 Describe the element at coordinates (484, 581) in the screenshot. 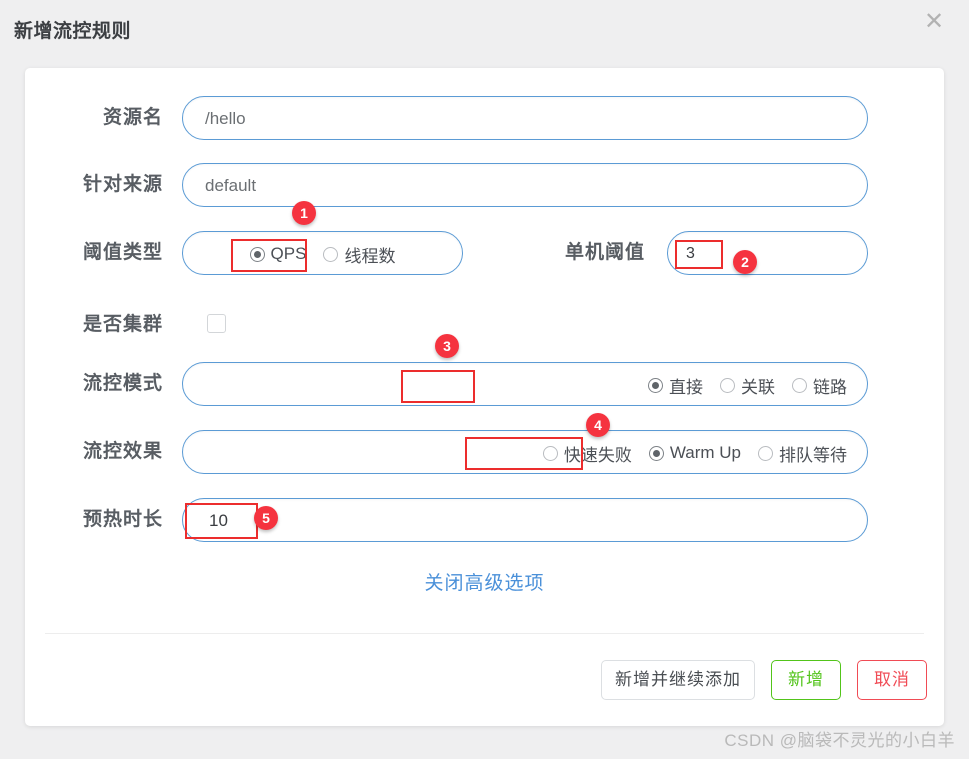

I see `toggle-advanced-options-link: 关闭高级选项` at that location.